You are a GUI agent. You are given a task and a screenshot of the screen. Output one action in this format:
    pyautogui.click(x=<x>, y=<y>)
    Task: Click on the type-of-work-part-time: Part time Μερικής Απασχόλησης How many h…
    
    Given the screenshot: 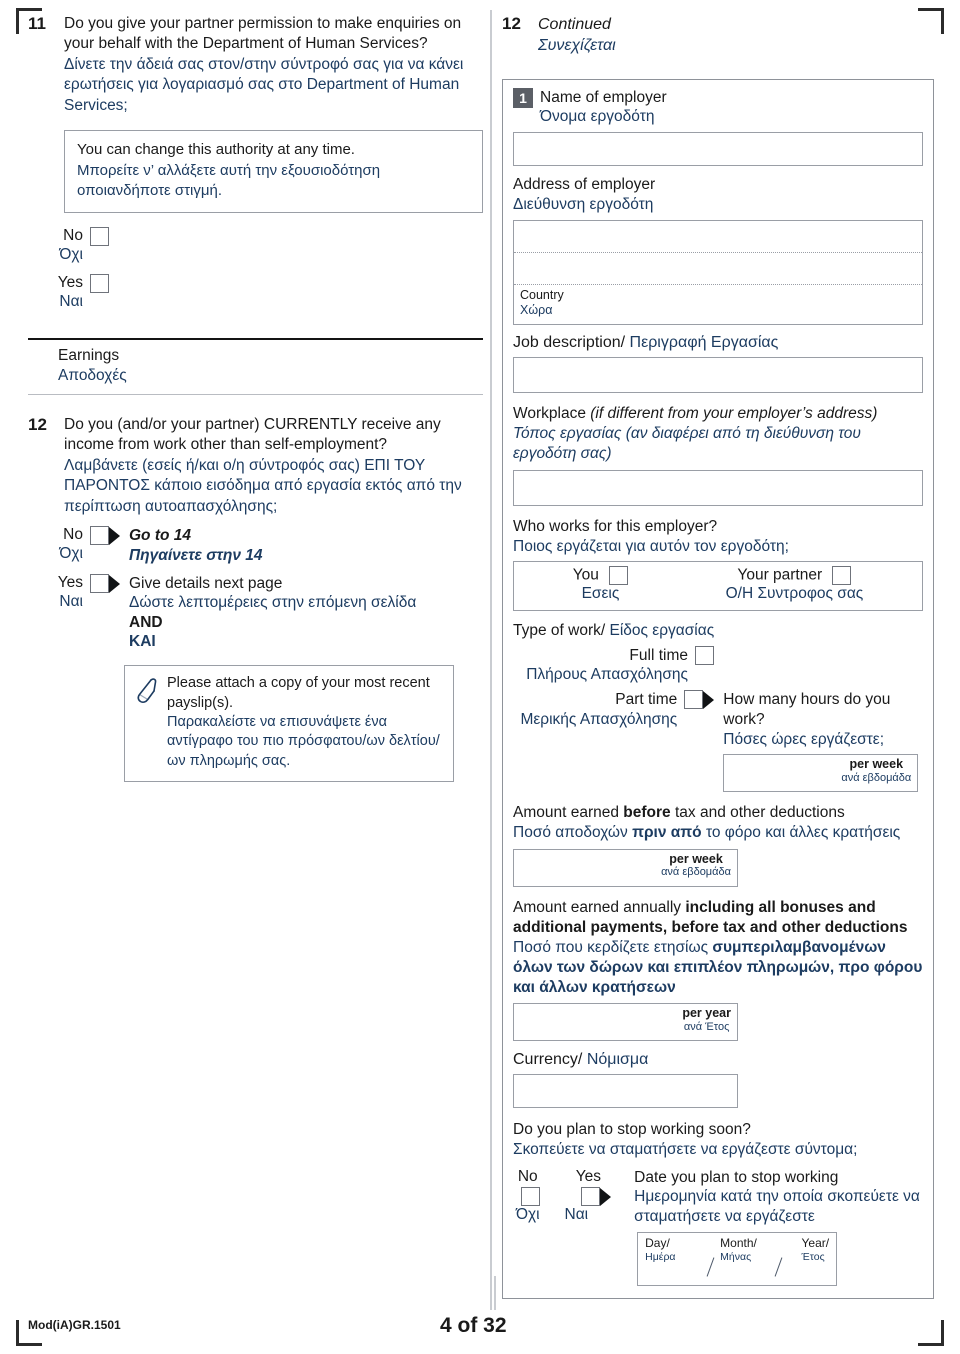 What is the action you would take?
    pyautogui.click(x=718, y=741)
    